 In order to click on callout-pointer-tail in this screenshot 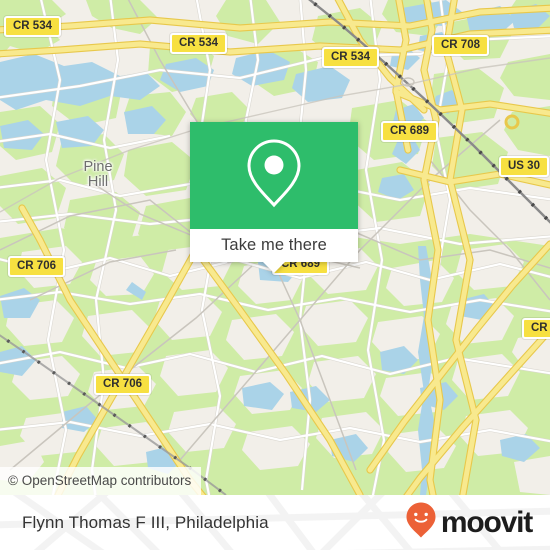, I will do `click(274, 267)`.